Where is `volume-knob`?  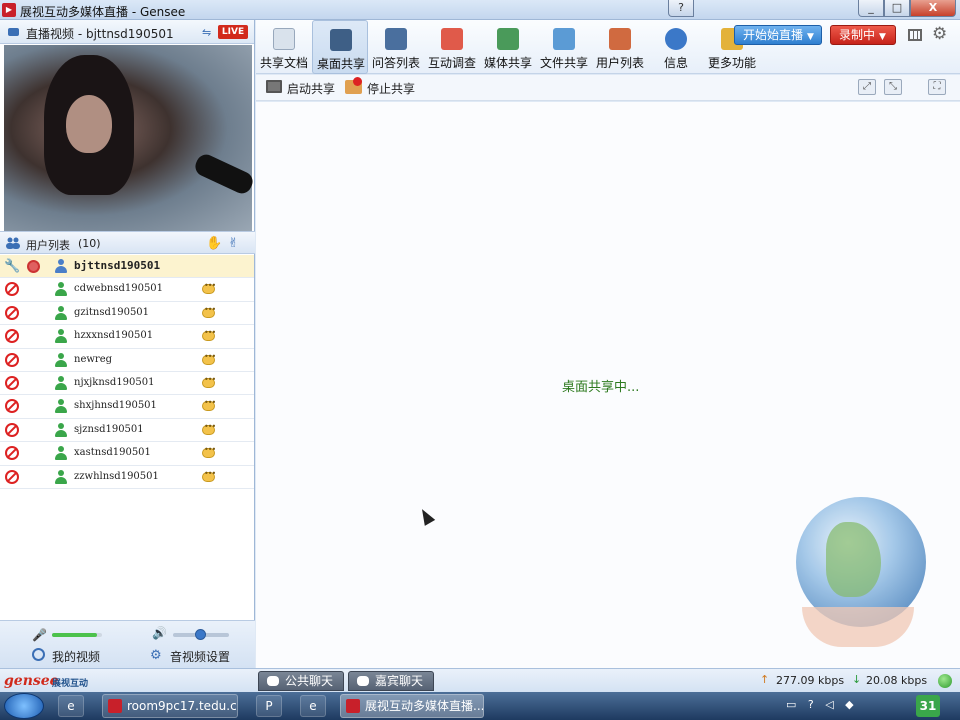
volume-knob is located at coordinates (200, 634).